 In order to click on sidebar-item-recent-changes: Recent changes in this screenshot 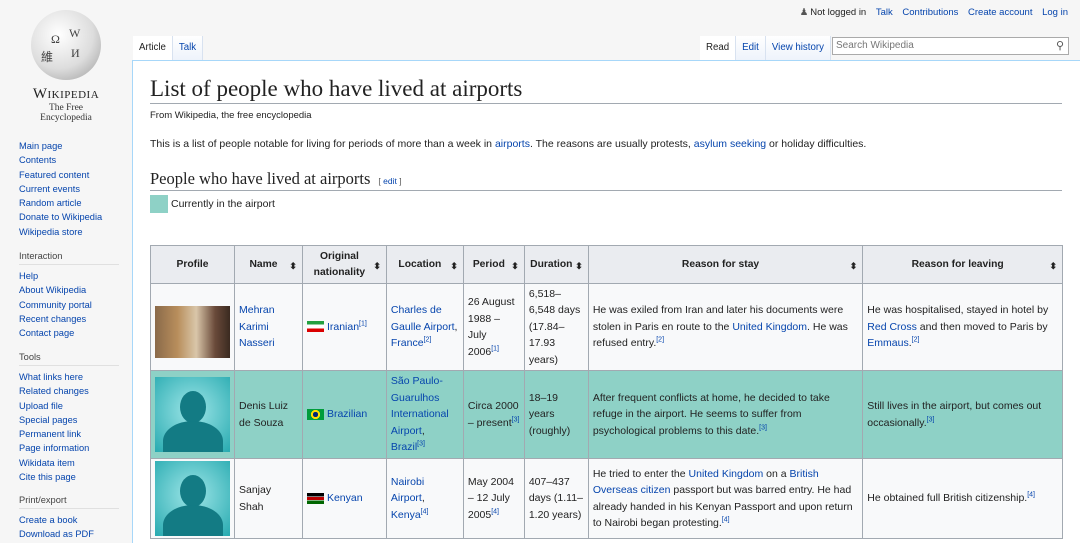, I will do `click(69, 319)`.